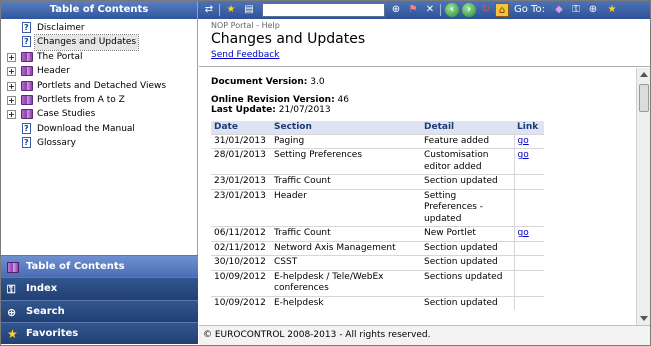  What do you see at coordinates (99, 143) in the screenshot?
I see `toc-item: Glossary` at bounding box center [99, 143].